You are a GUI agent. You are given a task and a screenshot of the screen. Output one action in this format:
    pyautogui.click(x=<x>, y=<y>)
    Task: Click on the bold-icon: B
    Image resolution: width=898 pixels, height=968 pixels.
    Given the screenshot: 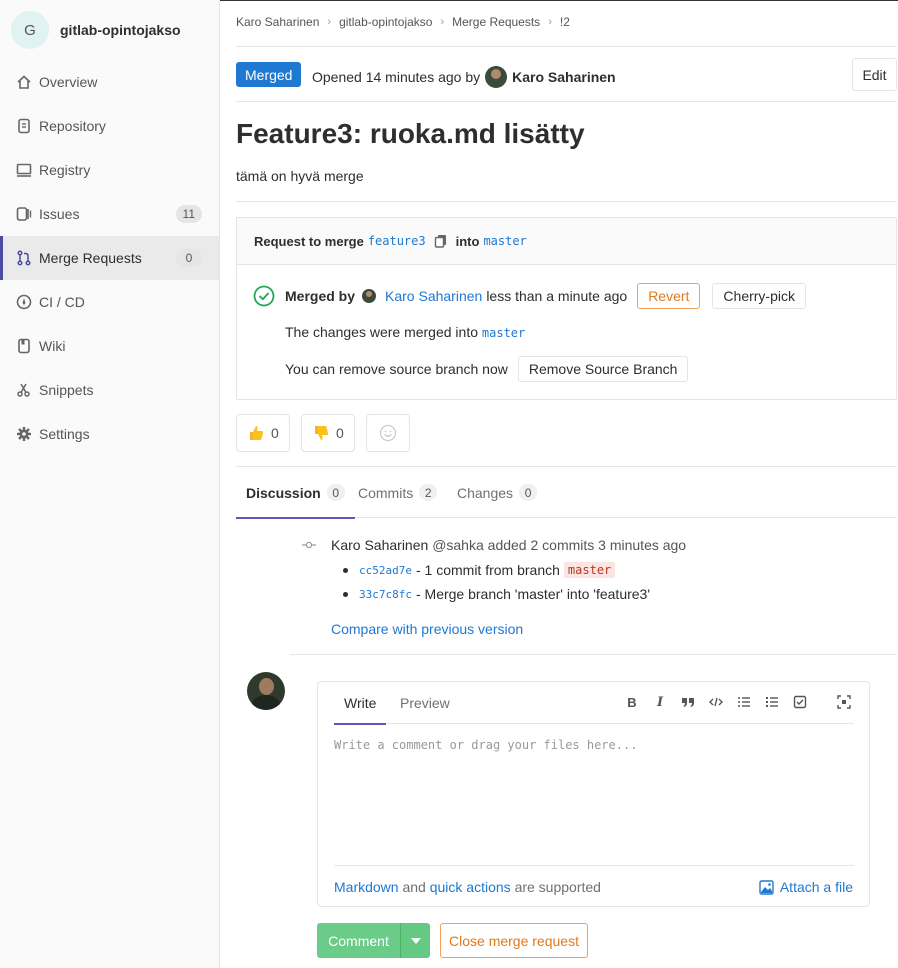 What is the action you would take?
    pyautogui.click(x=632, y=702)
    